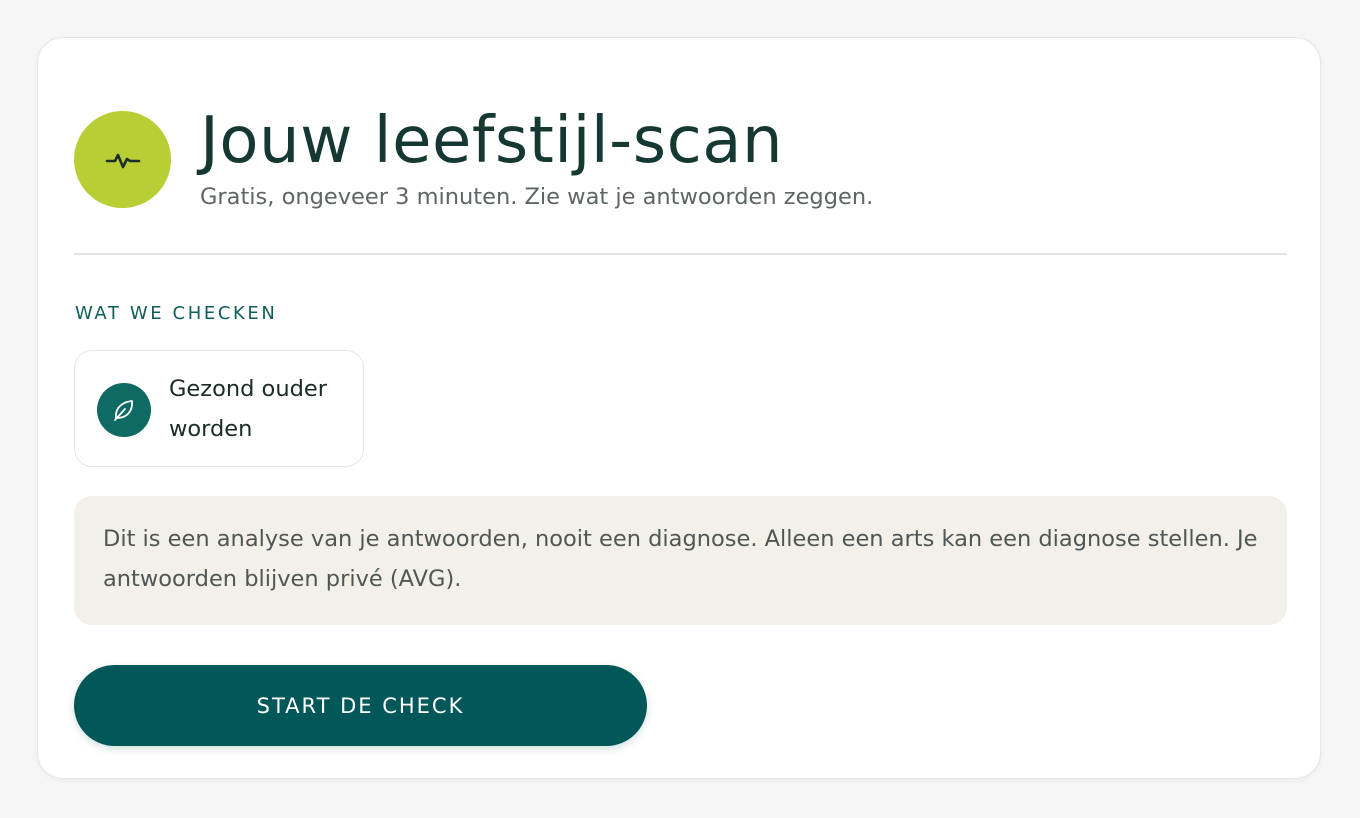 The image size is (1360, 818). I want to click on header-divider, so click(680, 254).